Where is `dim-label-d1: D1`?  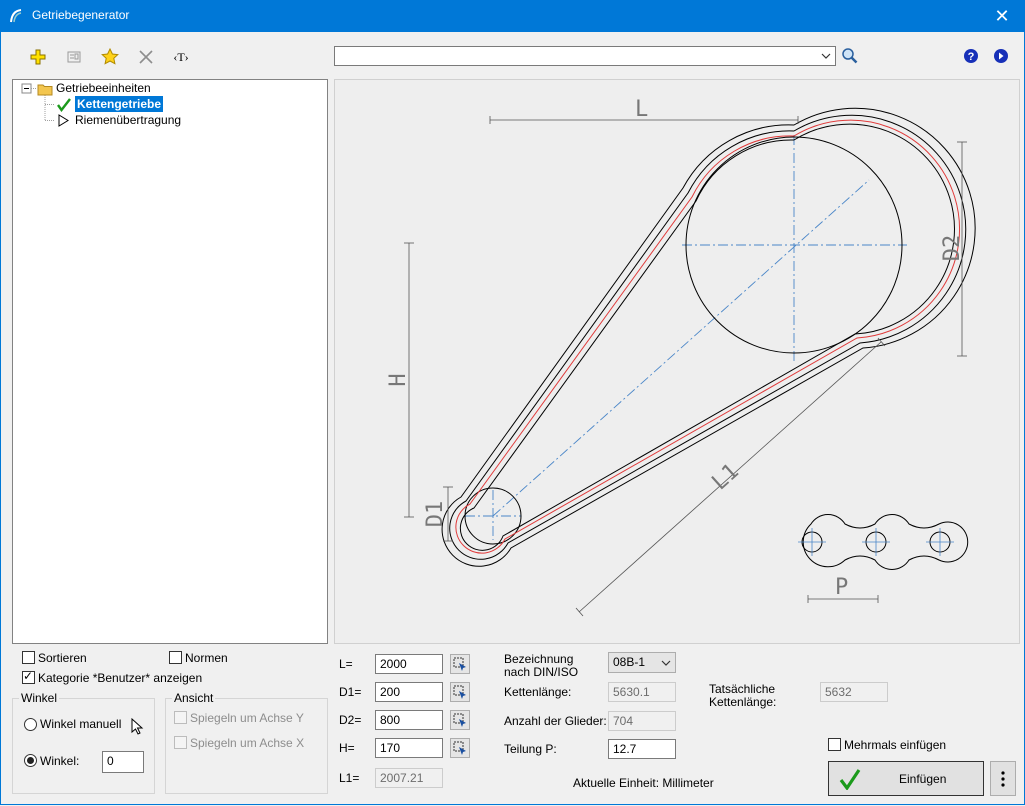
dim-label-d1: D1 is located at coordinates (435, 514).